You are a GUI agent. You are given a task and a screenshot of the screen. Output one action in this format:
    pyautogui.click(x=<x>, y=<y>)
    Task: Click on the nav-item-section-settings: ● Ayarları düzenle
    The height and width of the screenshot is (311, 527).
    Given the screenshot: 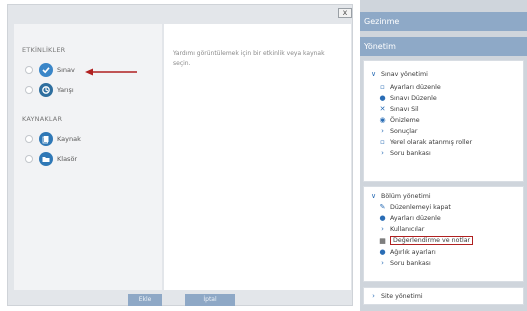 What is the action you would take?
    pyautogui.click(x=409, y=218)
    